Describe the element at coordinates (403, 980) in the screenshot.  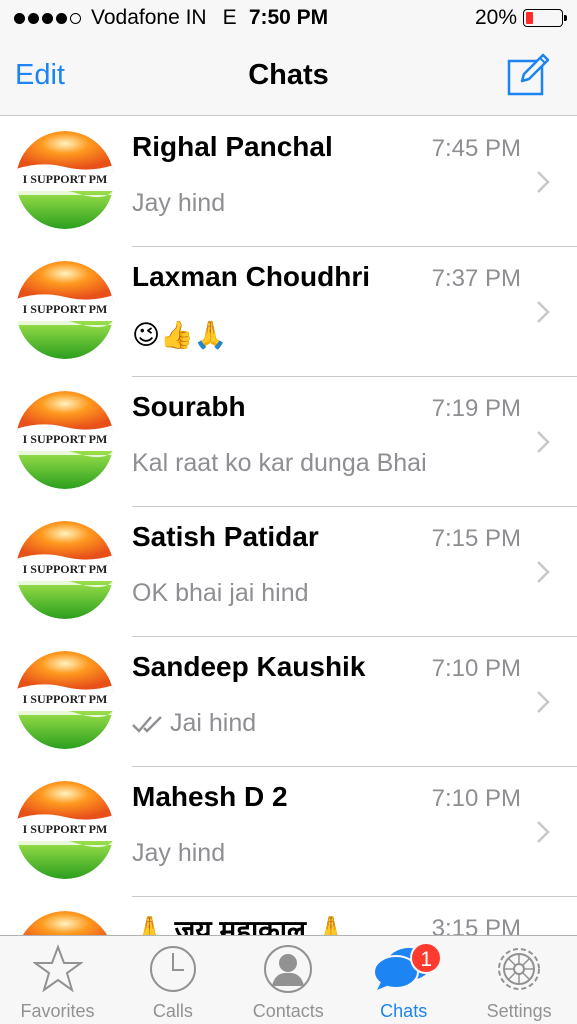
I see `tab-chats: 1 Chats` at that location.